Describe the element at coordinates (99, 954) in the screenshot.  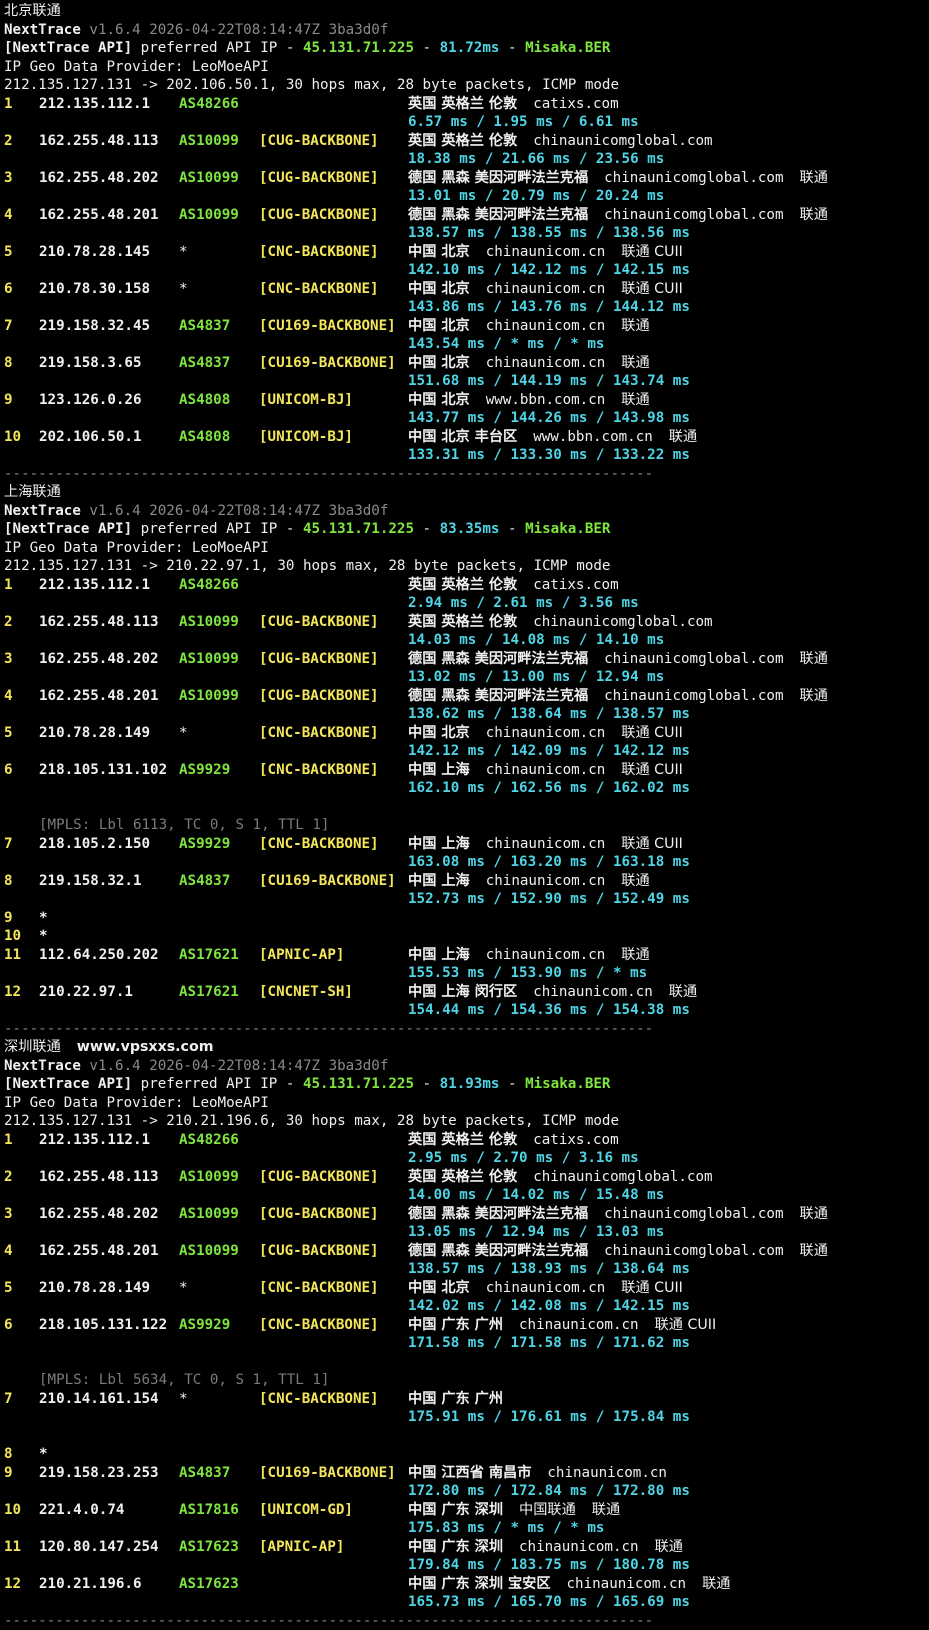
I see `hop-ip: 112.64.250.202` at that location.